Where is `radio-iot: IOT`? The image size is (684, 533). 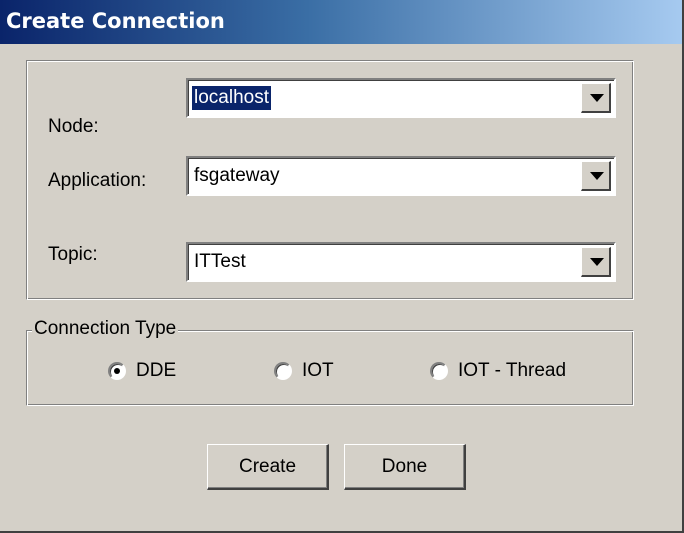 radio-iot: IOT is located at coordinates (304, 371).